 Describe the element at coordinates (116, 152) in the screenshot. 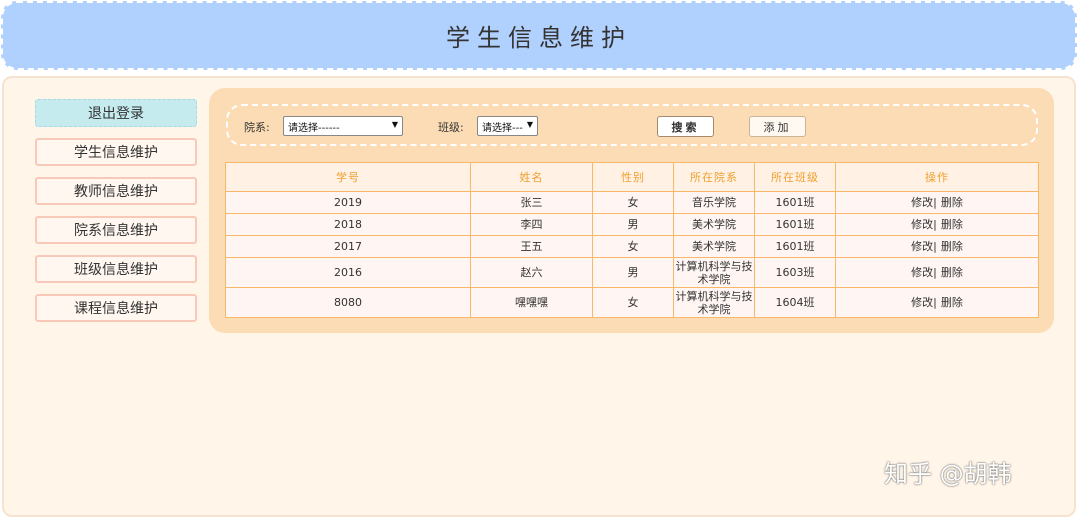

I see `sidebar-item-student: 学生信息维护` at that location.